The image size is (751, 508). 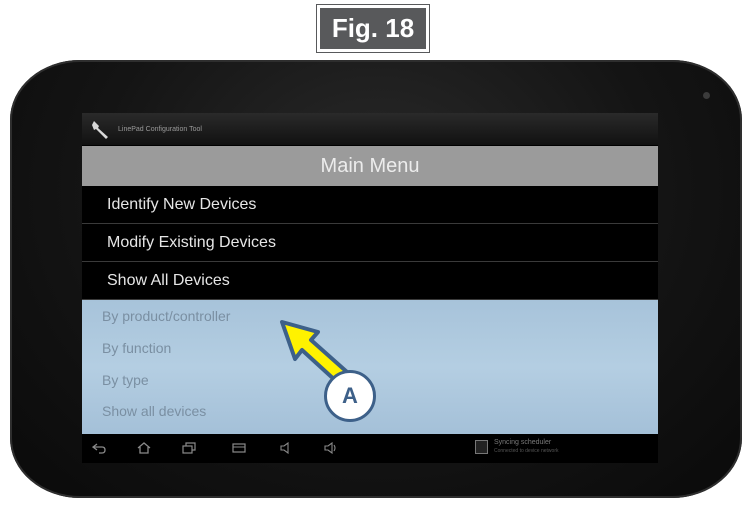 I want to click on notification-subtitle: Connected to device network, so click(x=526, y=451).